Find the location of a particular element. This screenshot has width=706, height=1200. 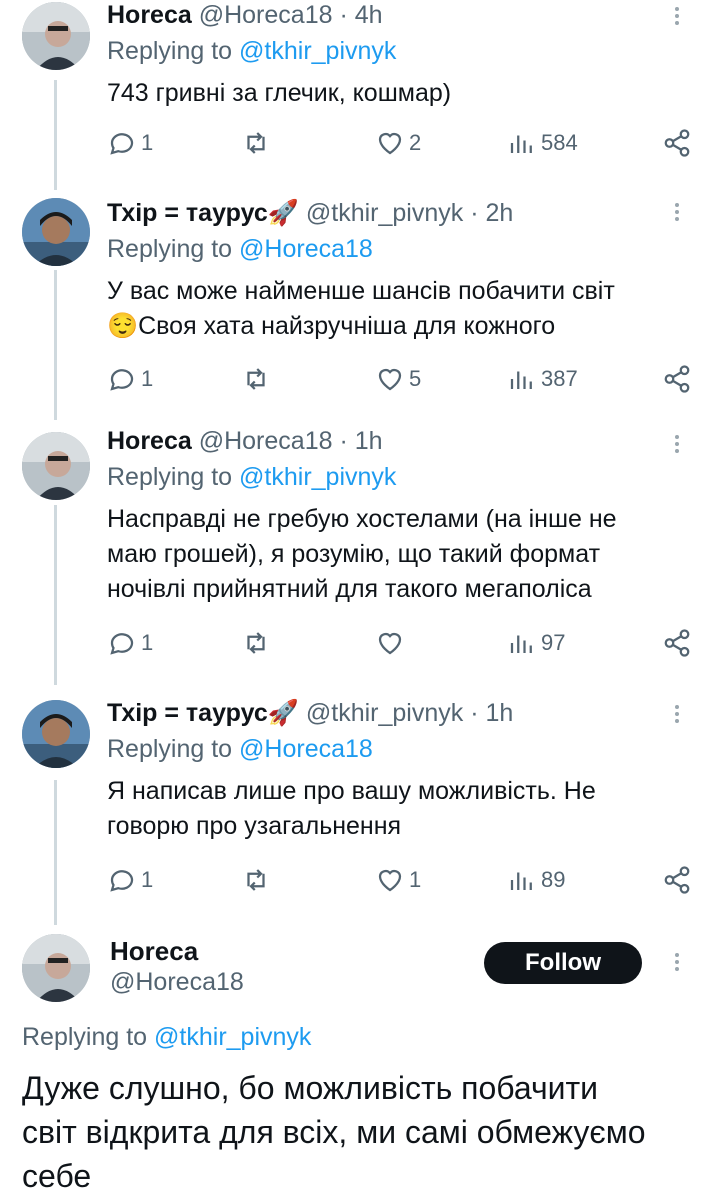

like-count: 5 is located at coordinates (415, 378).